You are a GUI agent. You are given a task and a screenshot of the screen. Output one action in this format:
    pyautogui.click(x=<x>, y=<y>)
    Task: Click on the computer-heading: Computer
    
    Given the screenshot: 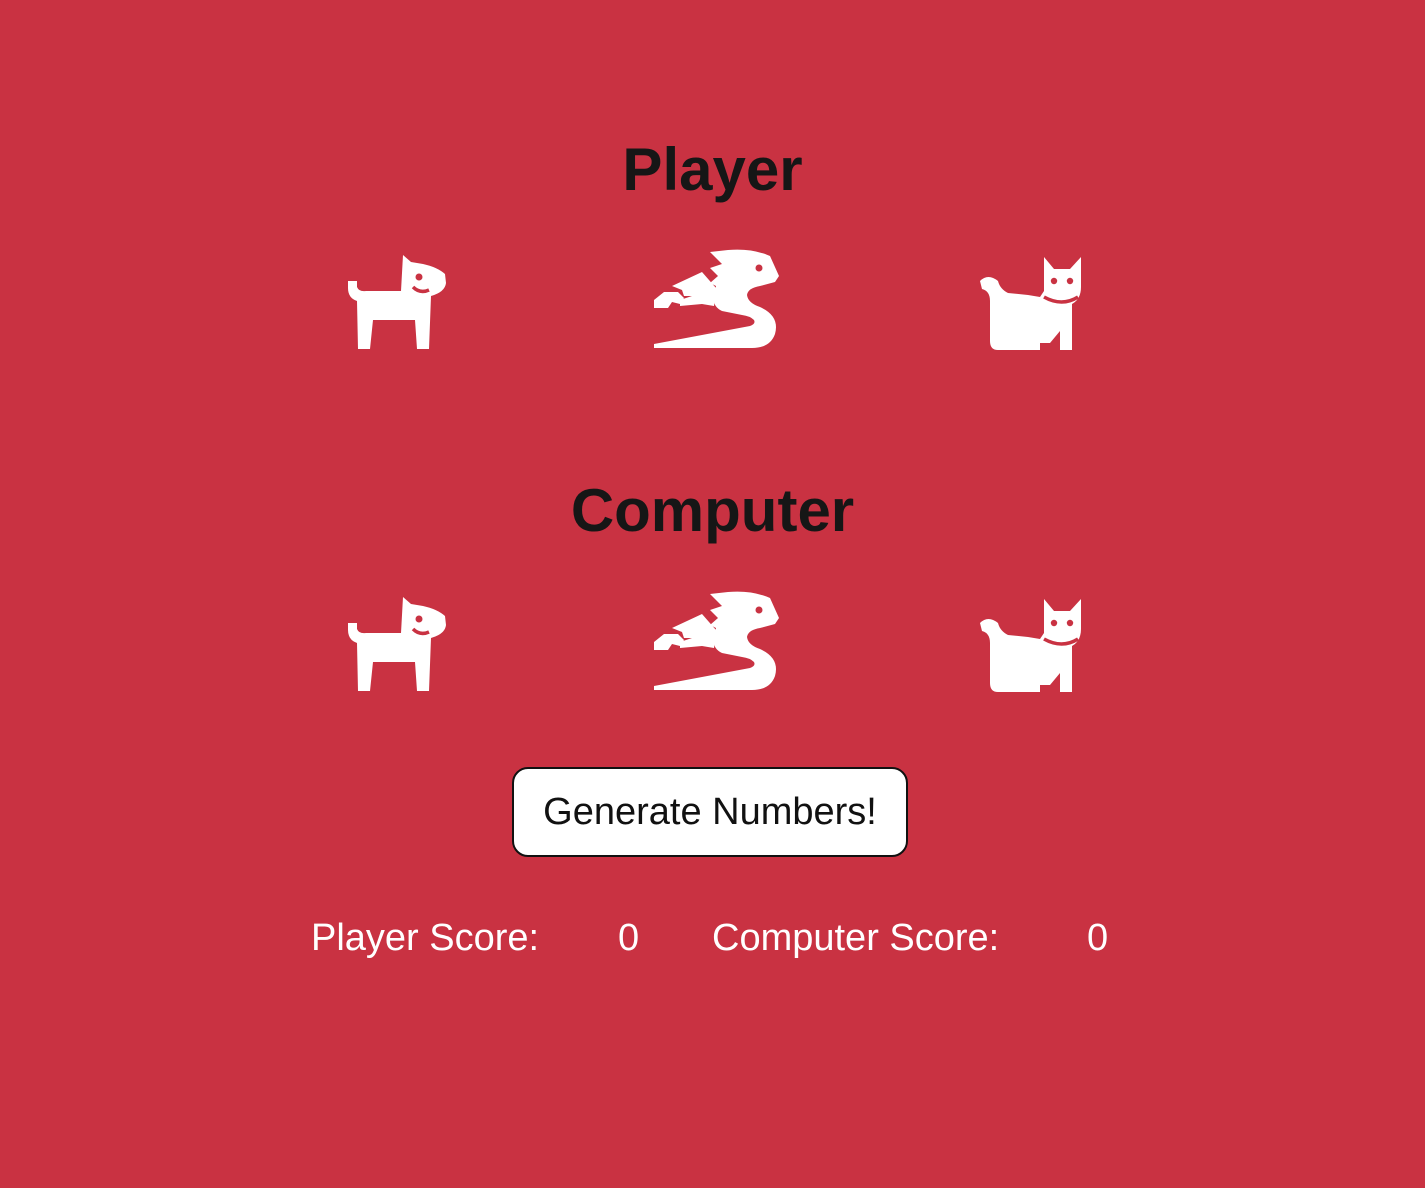 What is the action you would take?
    pyautogui.click(x=712, y=510)
    